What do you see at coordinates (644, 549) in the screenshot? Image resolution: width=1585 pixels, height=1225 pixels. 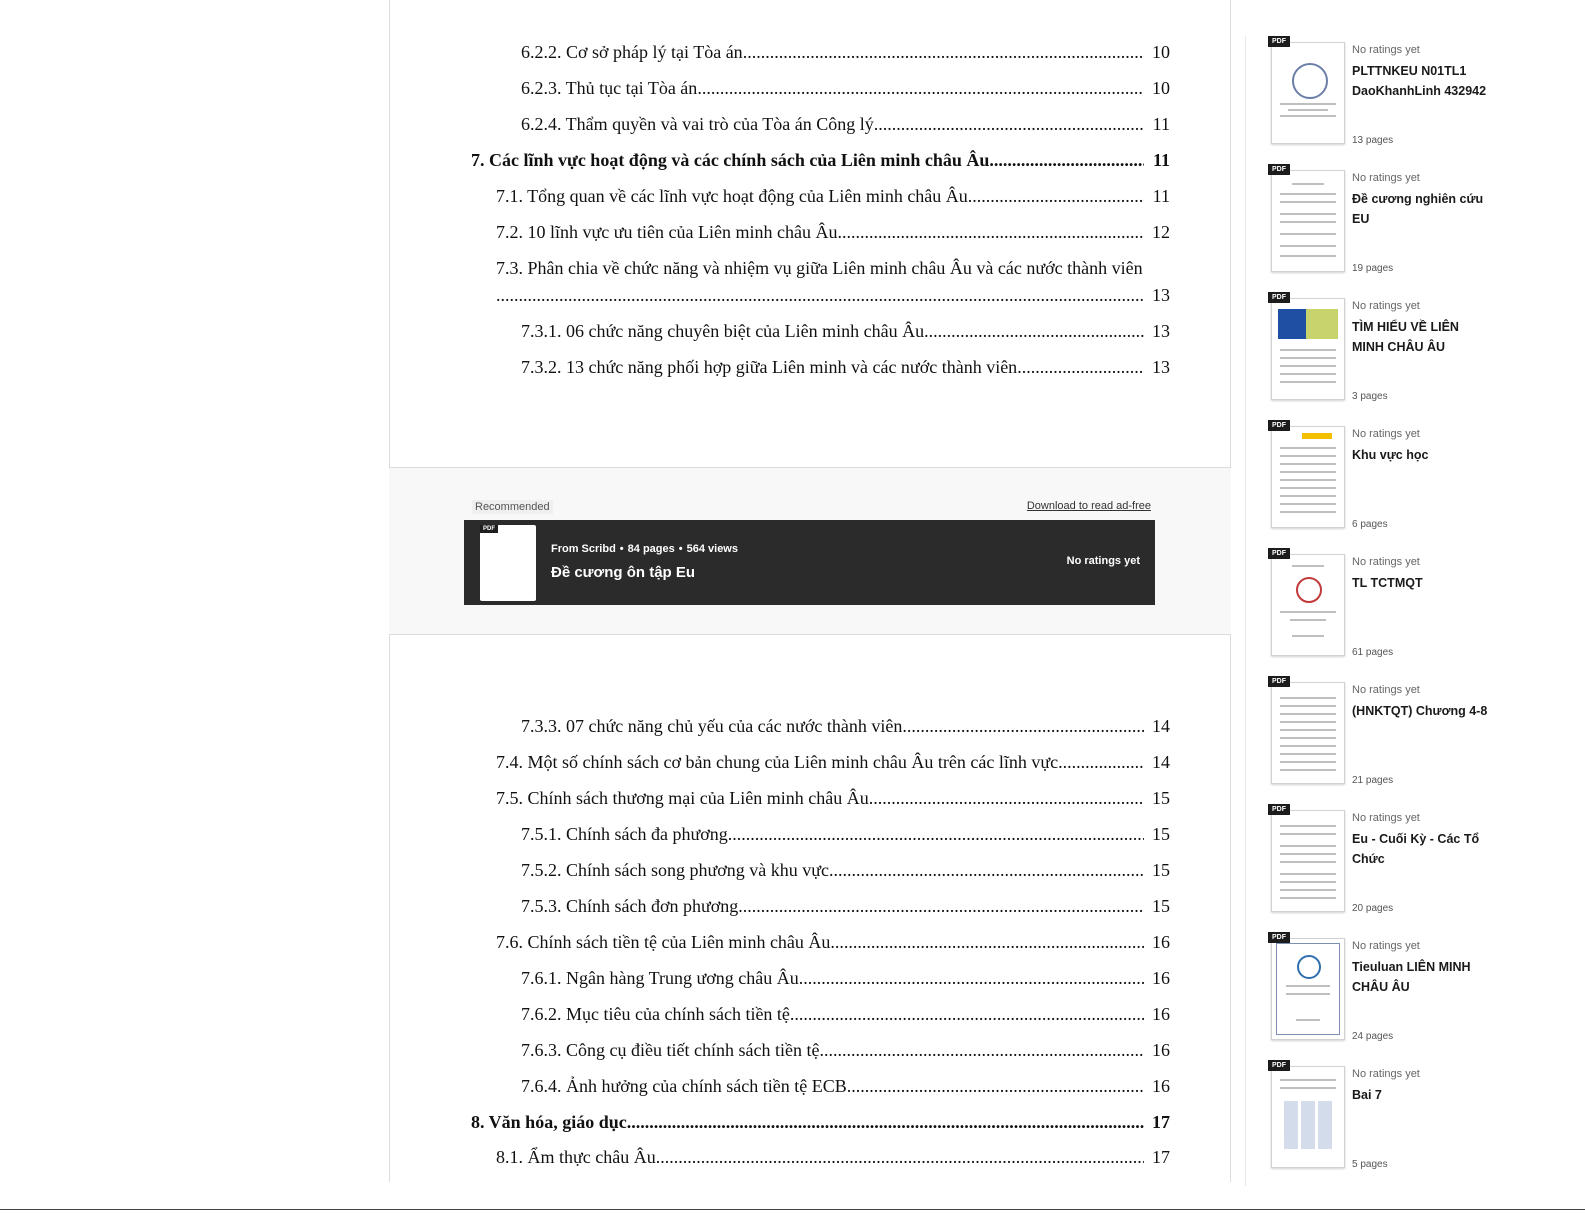 I see `document-meta: From Scribd • 84 pages • 564 views` at bounding box center [644, 549].